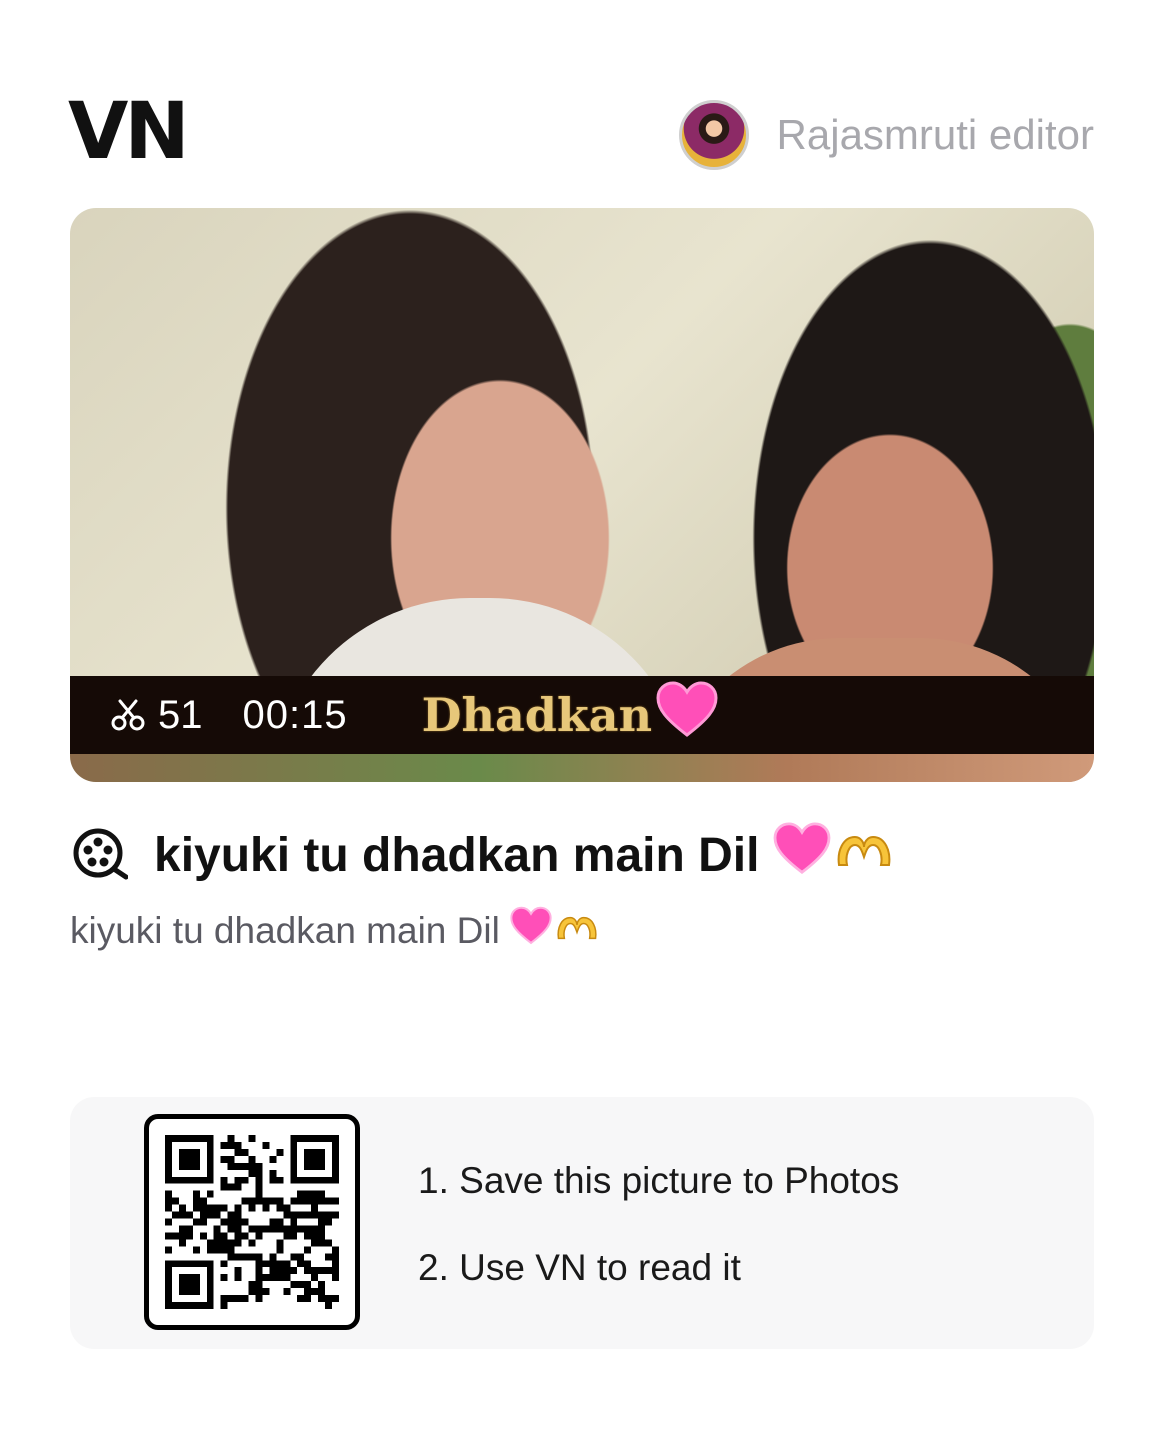 The image size is (1164, 1454). Describe the element at coordinates (935, 135) in the screenshot. I see `author-name: Rajasmruti editor` at that location.